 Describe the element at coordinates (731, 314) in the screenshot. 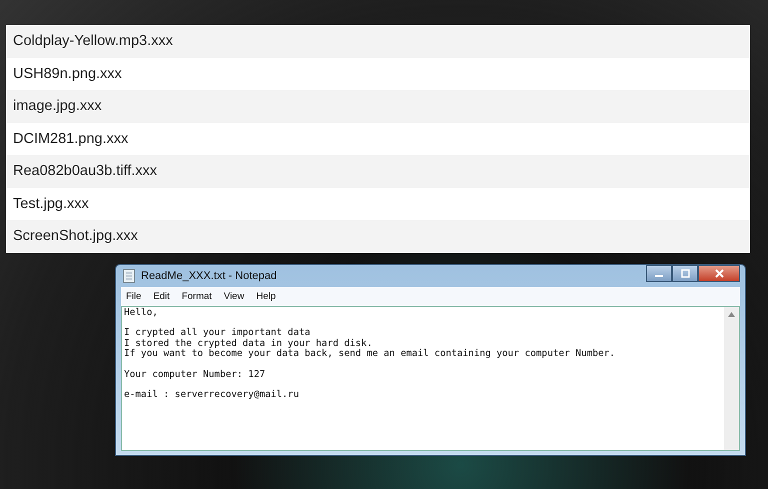

I see `scroll-up-icon` at that location.